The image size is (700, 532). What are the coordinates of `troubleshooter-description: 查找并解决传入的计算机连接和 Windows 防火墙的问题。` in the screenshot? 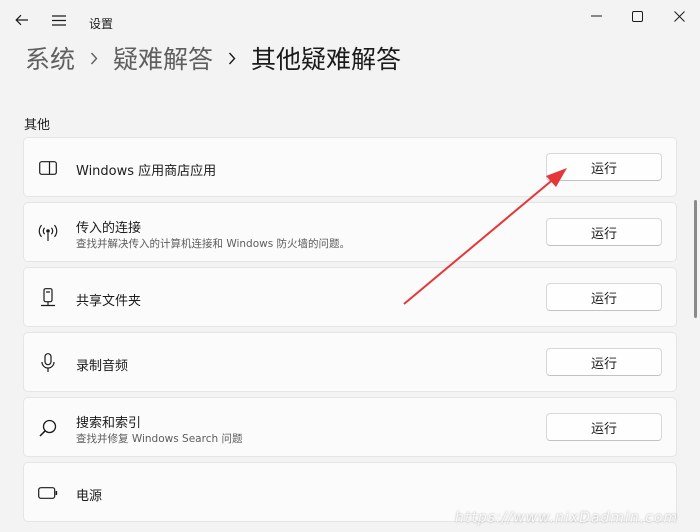 It's located at (213, 244).